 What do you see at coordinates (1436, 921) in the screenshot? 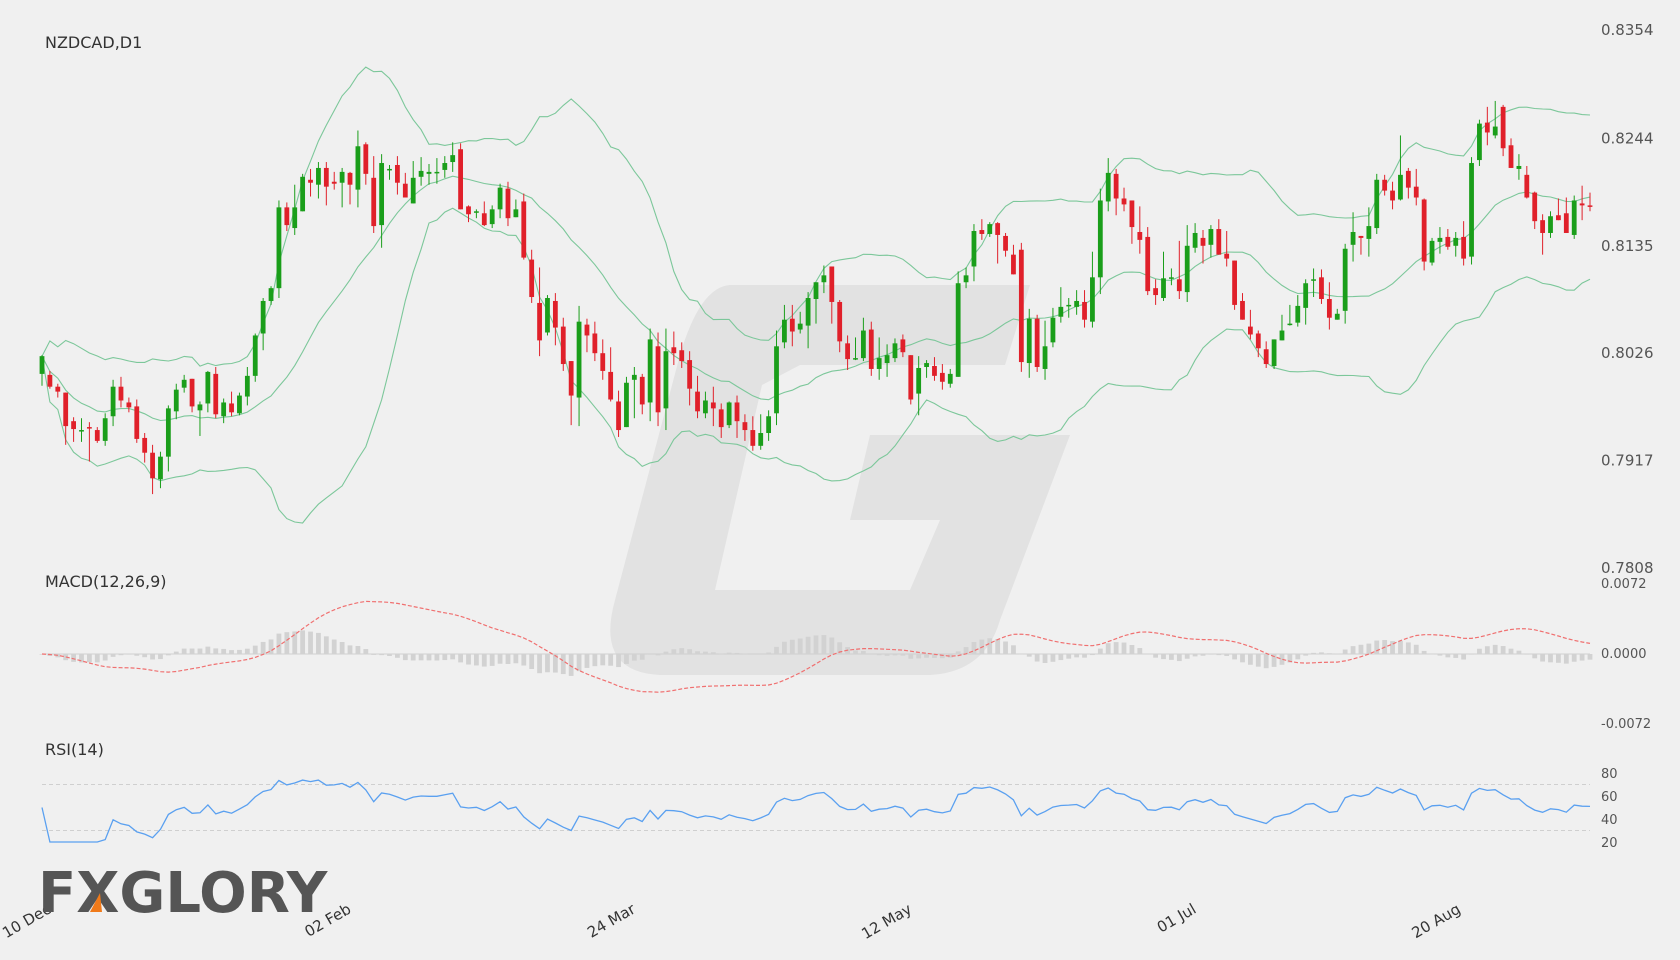
I see `x-tick: 20 Aug` at bounding box center [1436, 921].